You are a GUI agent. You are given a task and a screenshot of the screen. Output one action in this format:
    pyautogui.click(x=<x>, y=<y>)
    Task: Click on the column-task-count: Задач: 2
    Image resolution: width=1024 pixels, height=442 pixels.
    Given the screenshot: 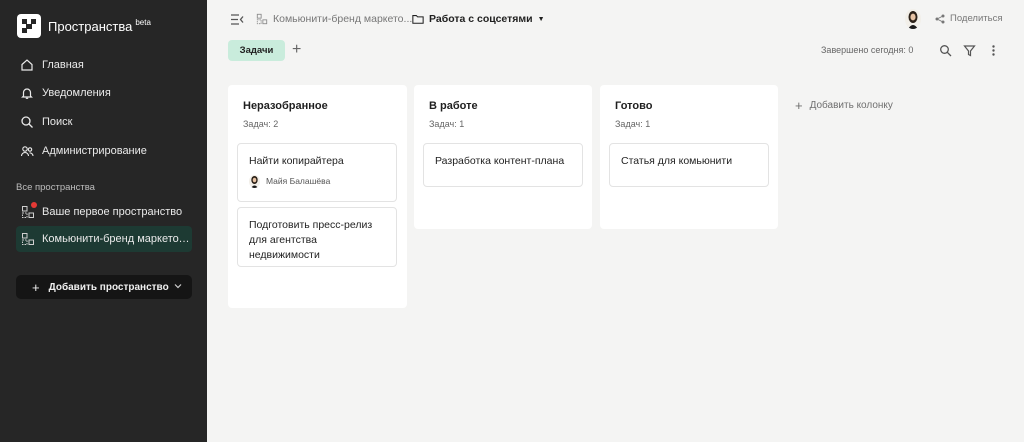 What is the action you would take?
    pyautogui.click(x=261, y=124)
    